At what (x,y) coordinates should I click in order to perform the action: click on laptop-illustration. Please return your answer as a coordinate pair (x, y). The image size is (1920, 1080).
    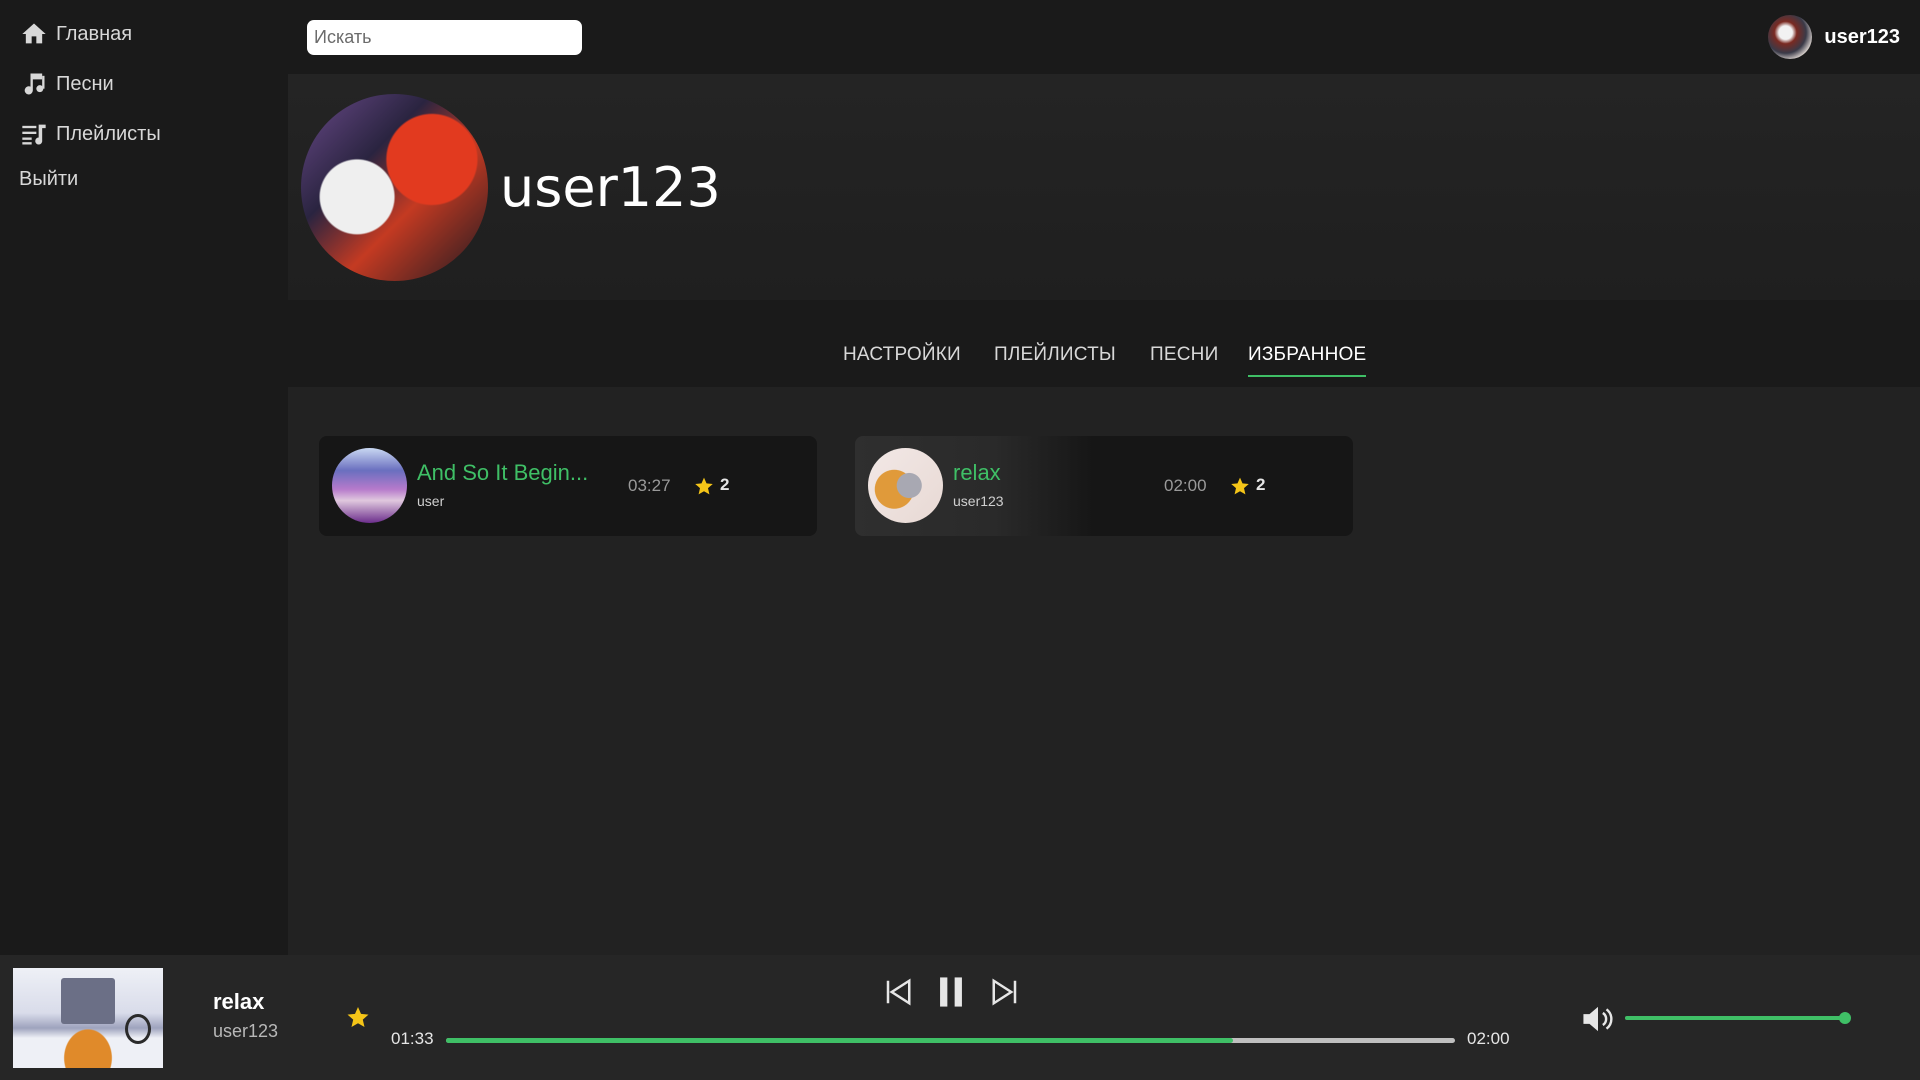
    Looking at the image, I should click on (88, 1001).